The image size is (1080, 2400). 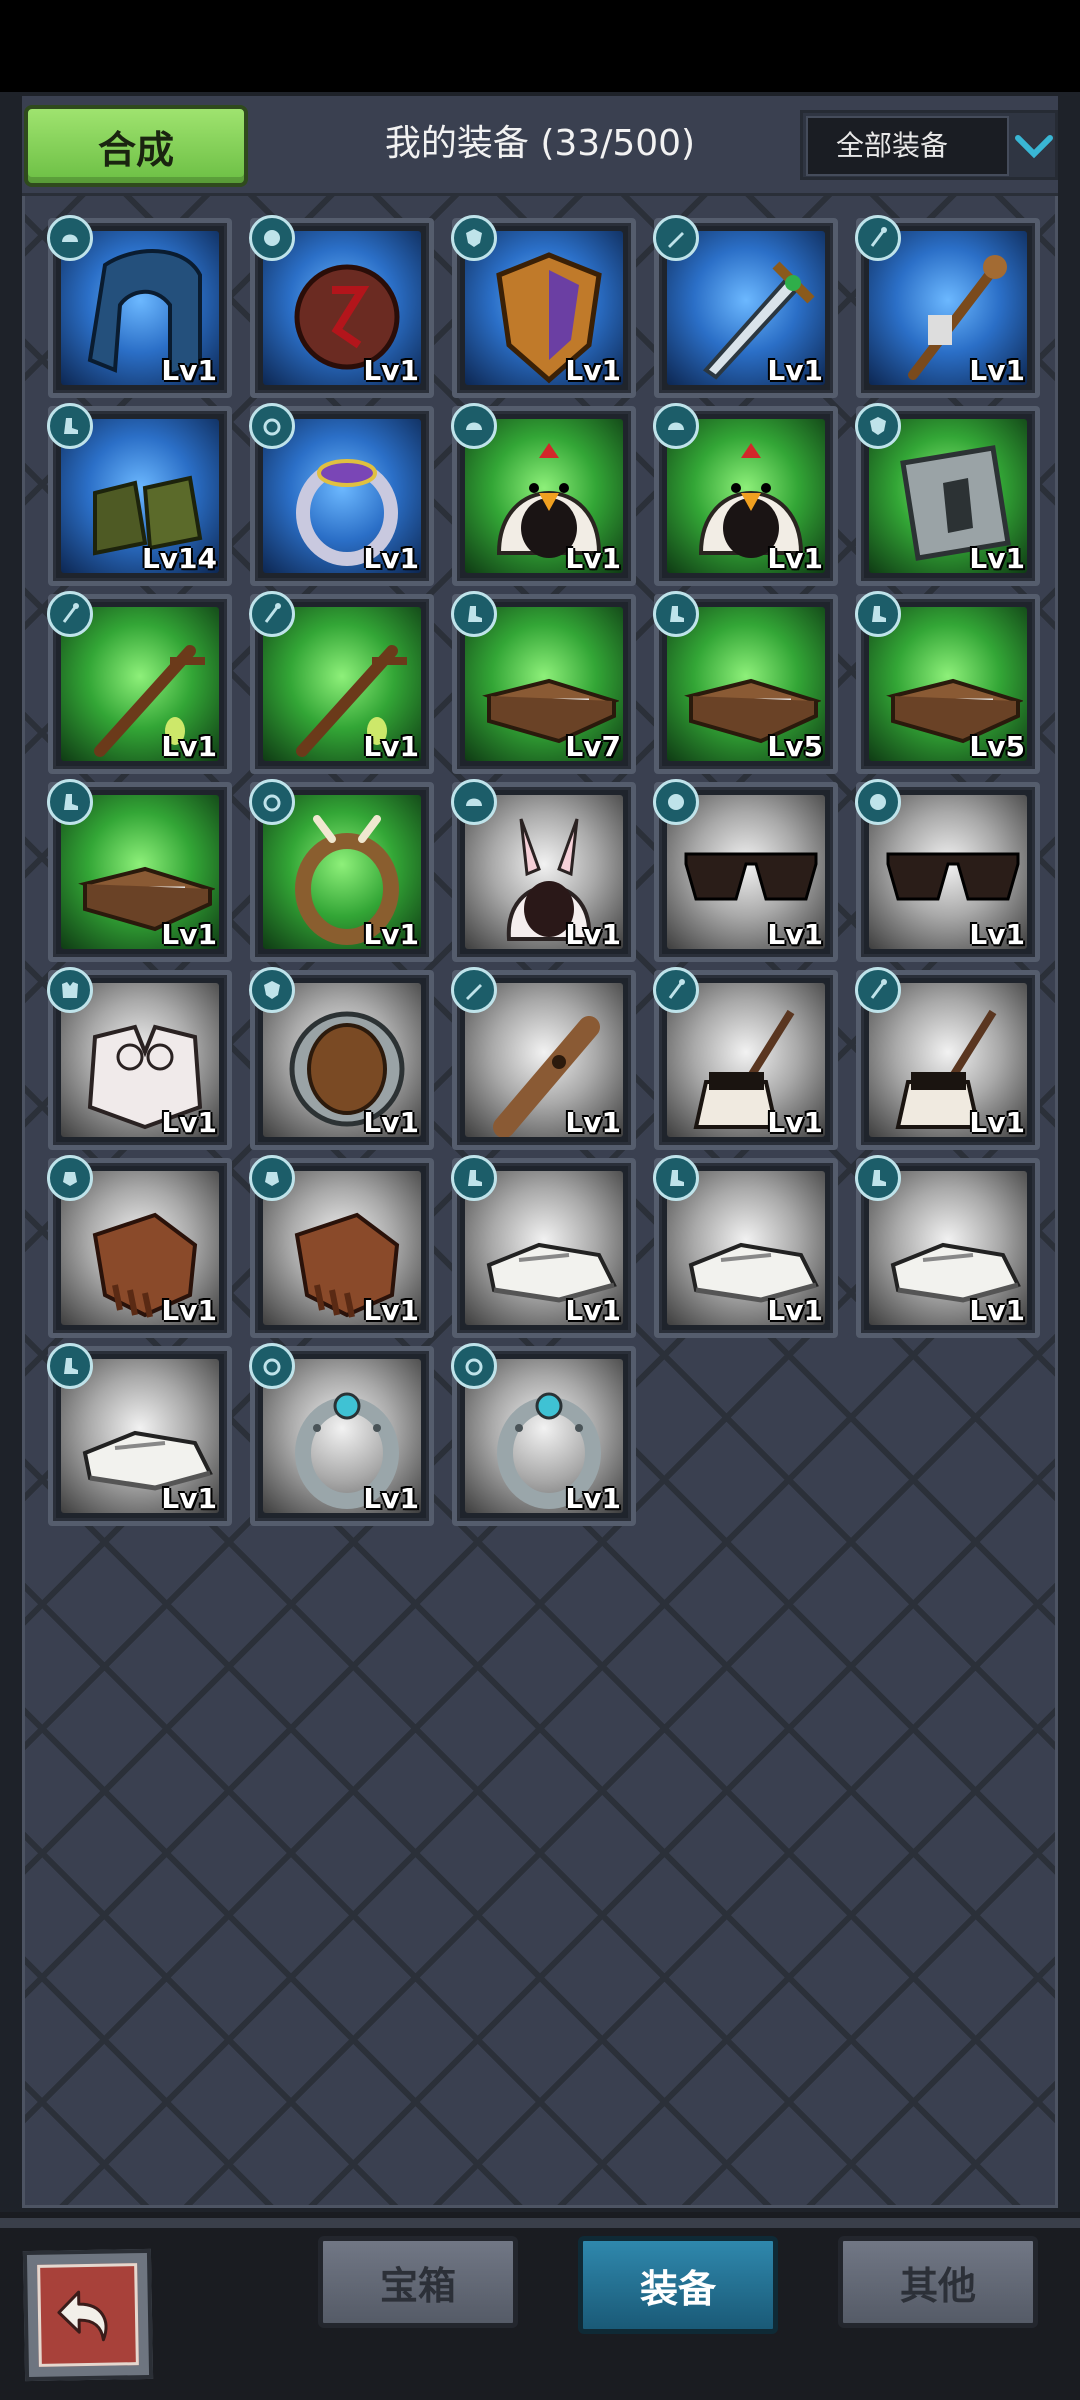 What do you see at coordinates (139, 870) in the screenshot?
I see `equipment-slot-sandals: Lv1` at bounding box center [139, 870].